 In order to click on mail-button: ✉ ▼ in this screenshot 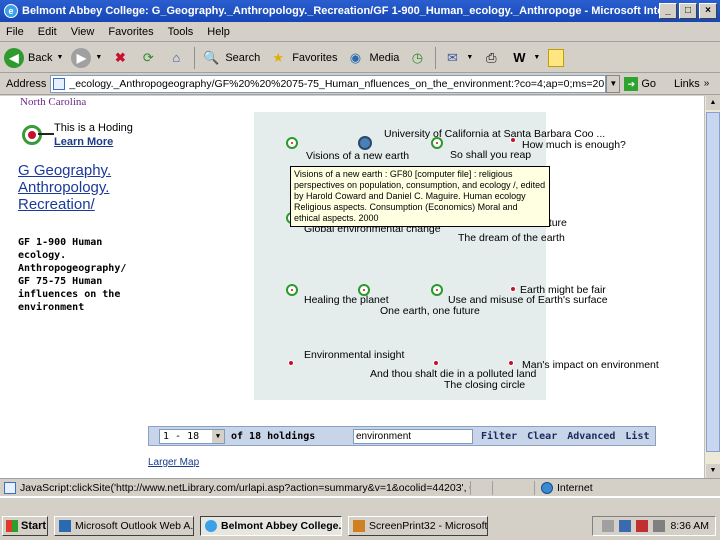, I will do `click(457, 58)`.